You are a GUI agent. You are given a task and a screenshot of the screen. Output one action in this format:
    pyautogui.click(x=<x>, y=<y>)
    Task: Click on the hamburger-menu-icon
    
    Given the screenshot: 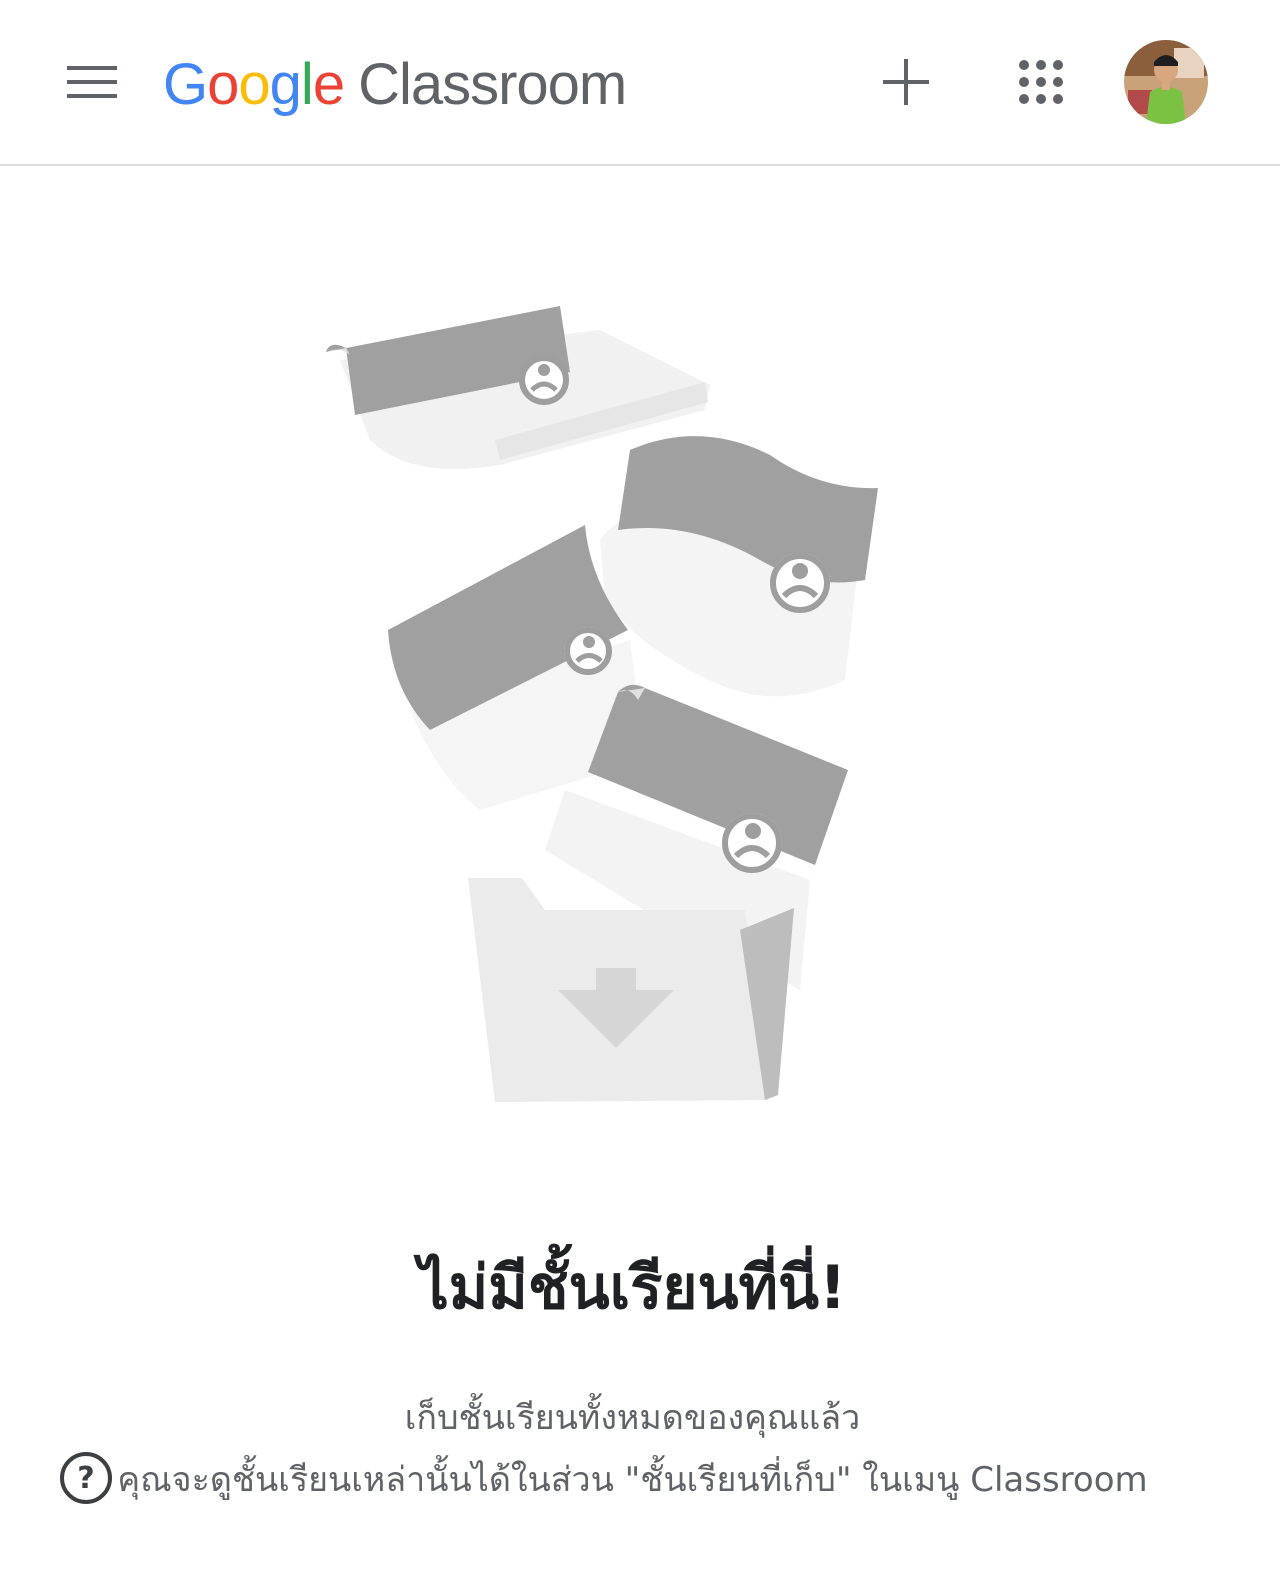 What is the action you would take?
    pyautogui.click(x=92, y=82)
    